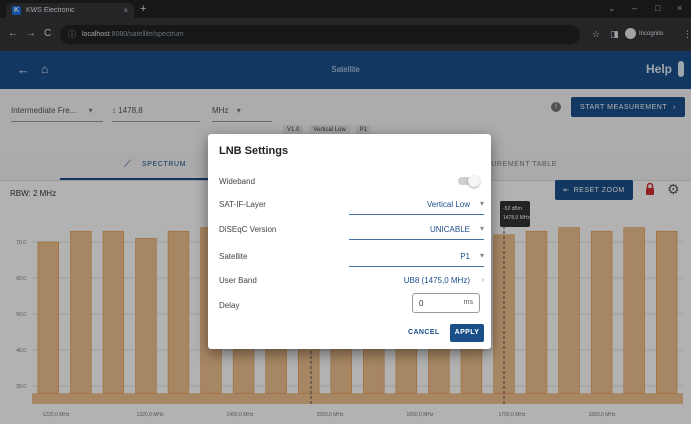 The height and width of the screenshot is (424, 691). I want to click on chevron-right-icon: ›, so click(482, 279).